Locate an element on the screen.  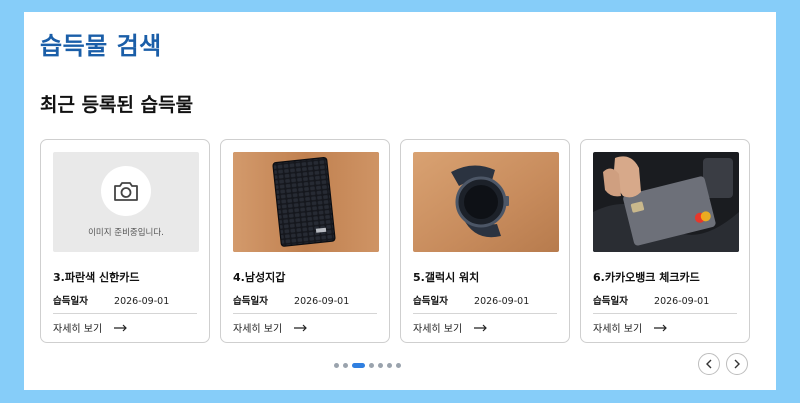
card-photo is located at coordinates (666, 202).